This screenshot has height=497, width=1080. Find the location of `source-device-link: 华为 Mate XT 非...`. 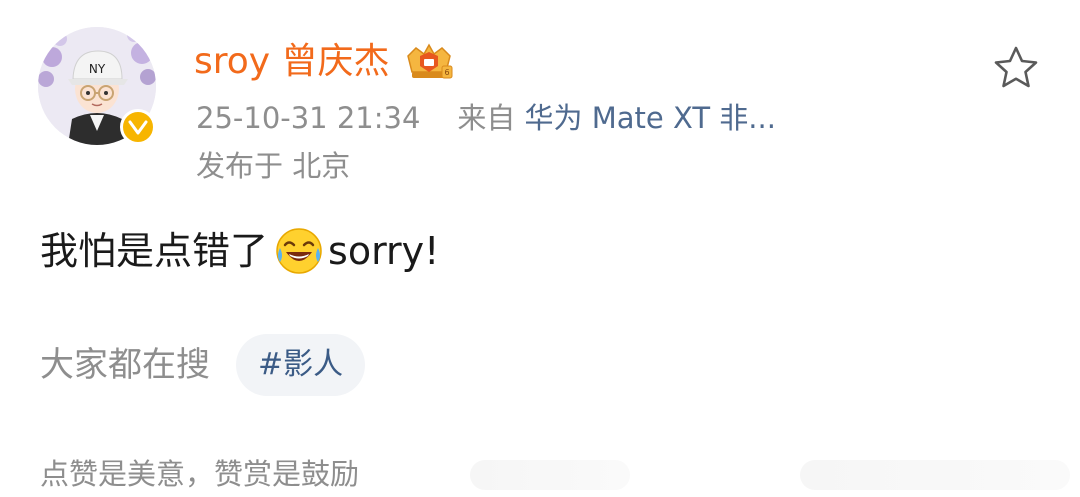

source-device-link: 华为 Mate XT 非... is located at coordinates (650, 118).